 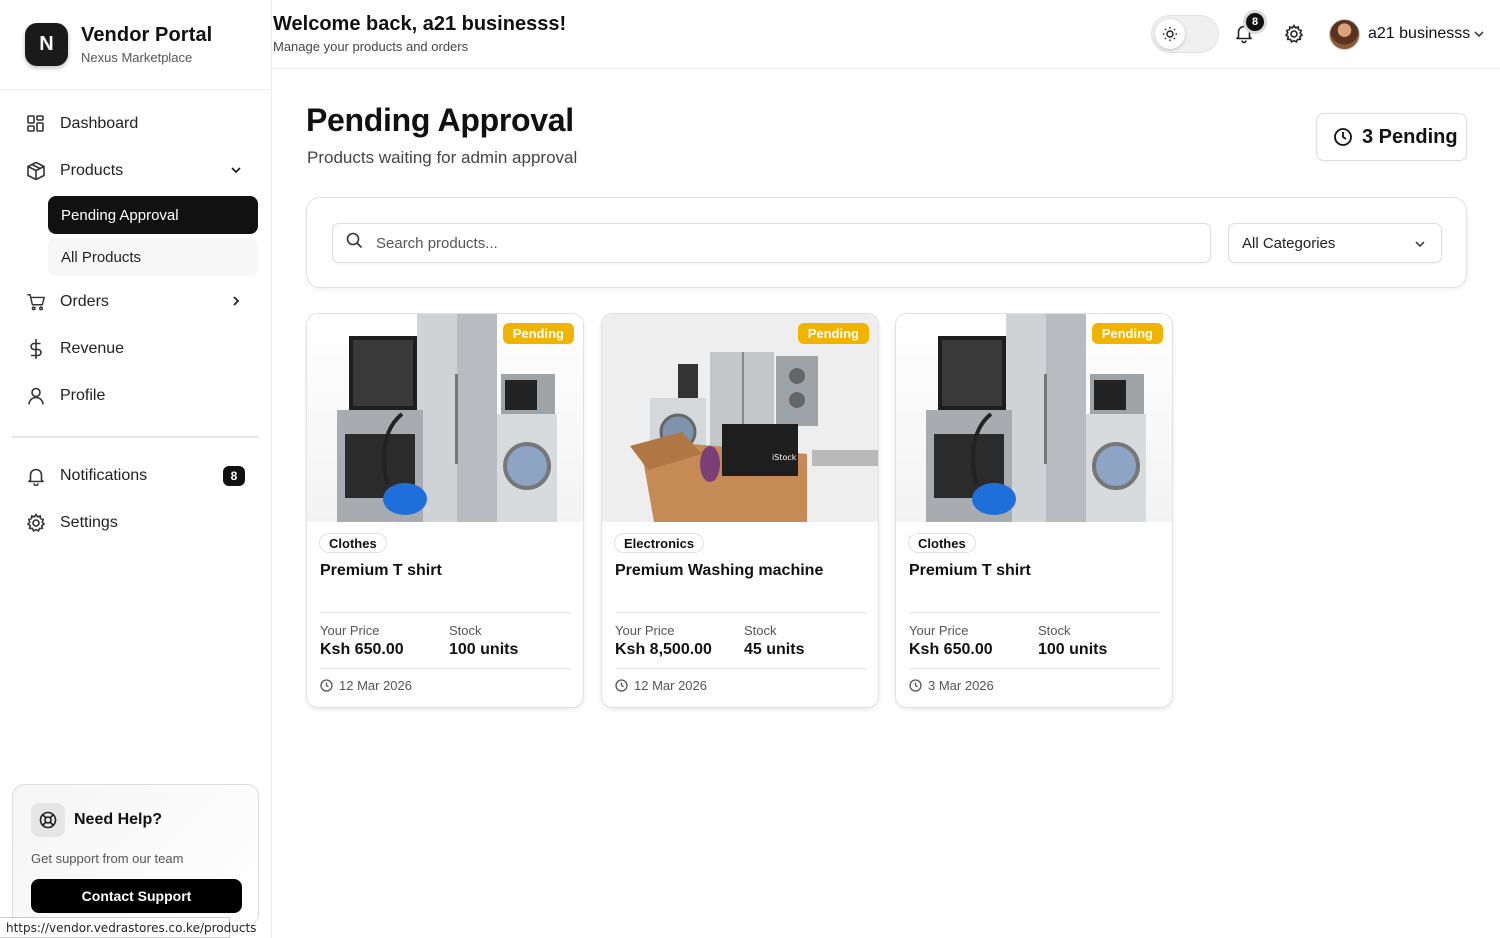 I want to click on brand-name: Vendor Portal, so click(x=147, y=35).